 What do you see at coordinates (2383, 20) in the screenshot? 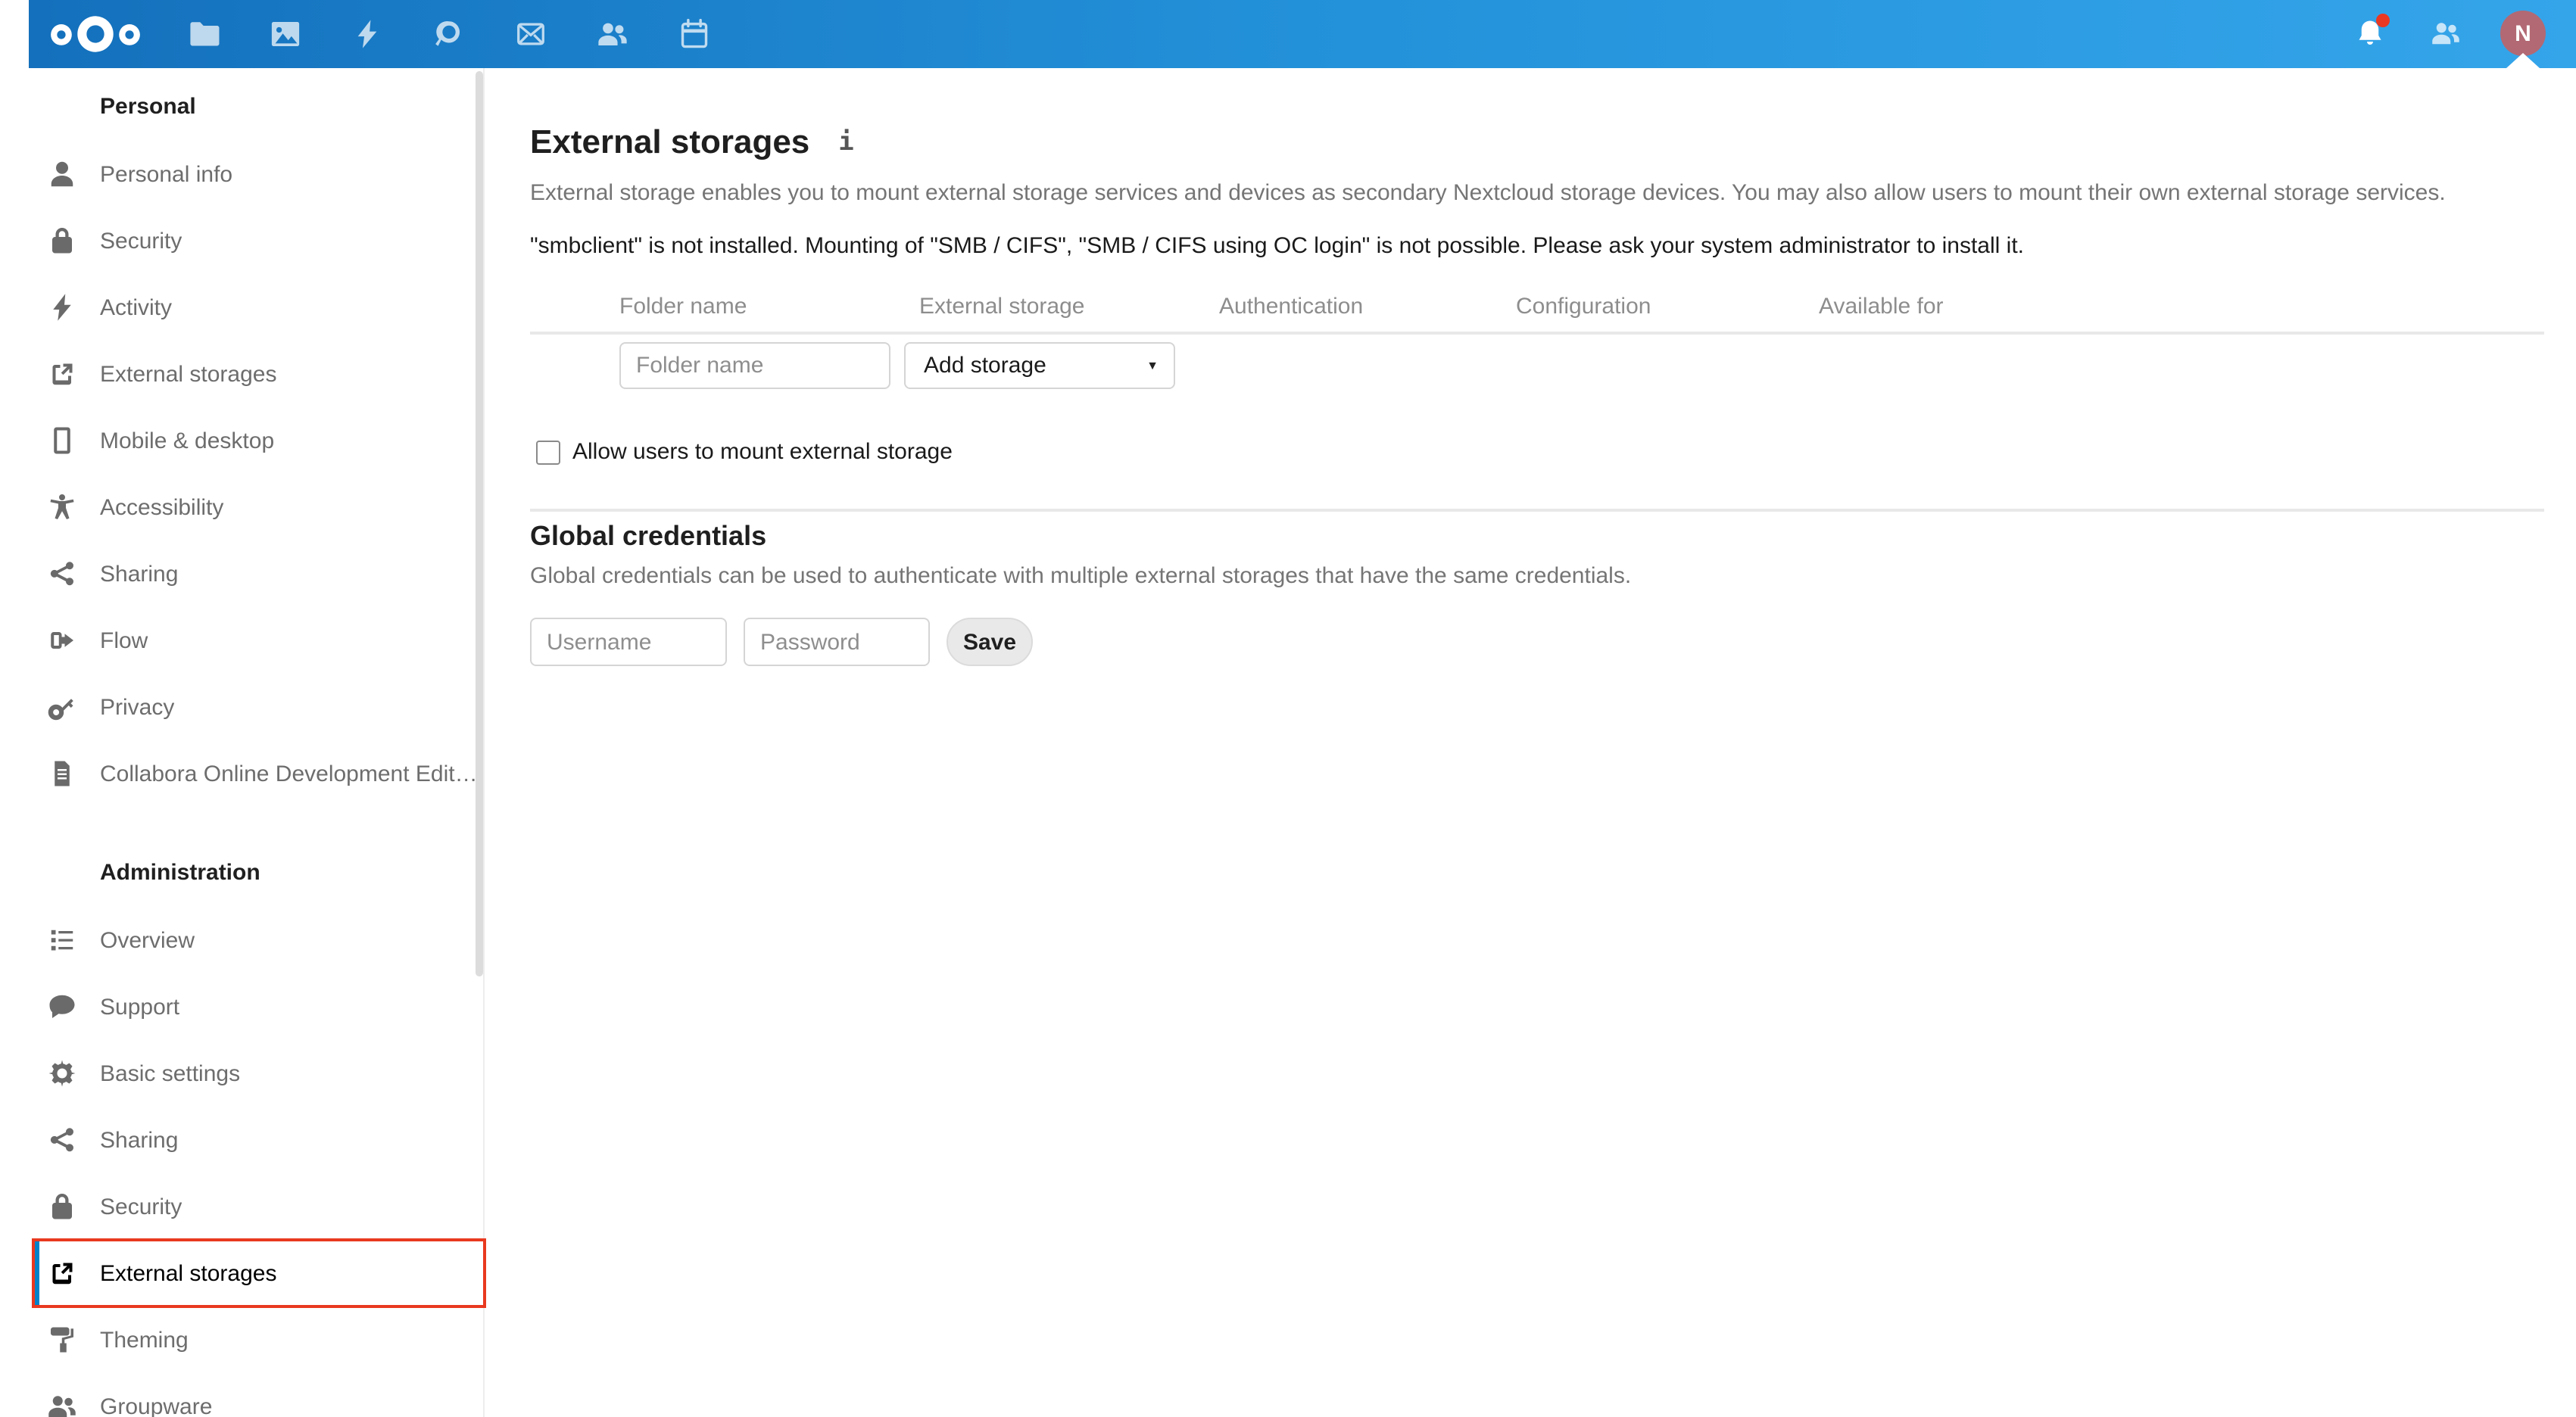
I see `notification-dot` at bounding box center [2383, 20].